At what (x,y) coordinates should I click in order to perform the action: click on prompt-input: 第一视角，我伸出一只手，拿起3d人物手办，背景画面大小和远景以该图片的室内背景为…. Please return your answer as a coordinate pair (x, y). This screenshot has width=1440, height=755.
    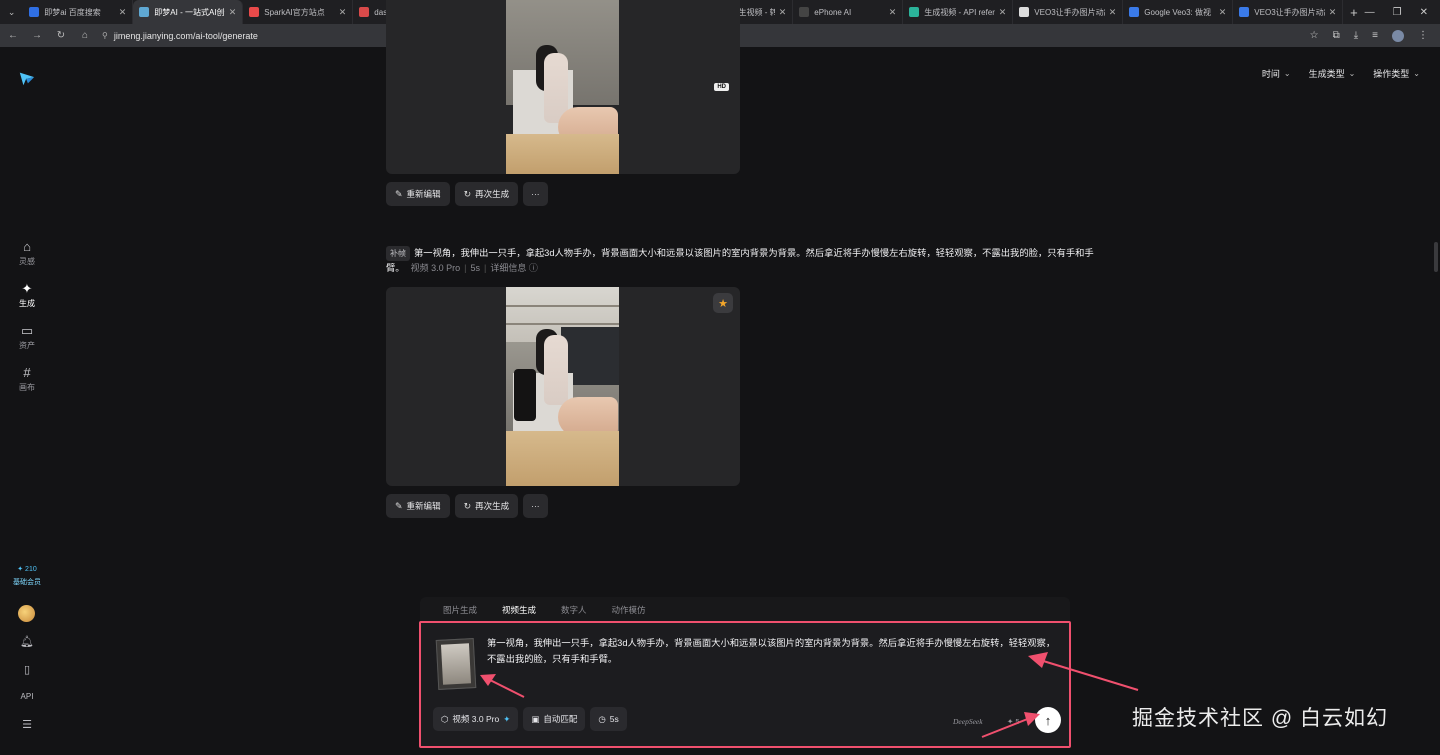
    Looking at the image, I should click on (774, 651).